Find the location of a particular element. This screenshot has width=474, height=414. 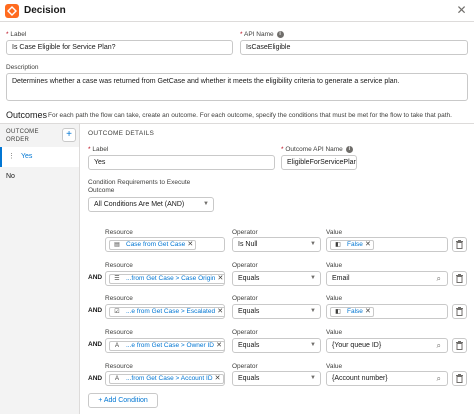

api-name-caption: * API Name i is located at coordinates (262, 34).